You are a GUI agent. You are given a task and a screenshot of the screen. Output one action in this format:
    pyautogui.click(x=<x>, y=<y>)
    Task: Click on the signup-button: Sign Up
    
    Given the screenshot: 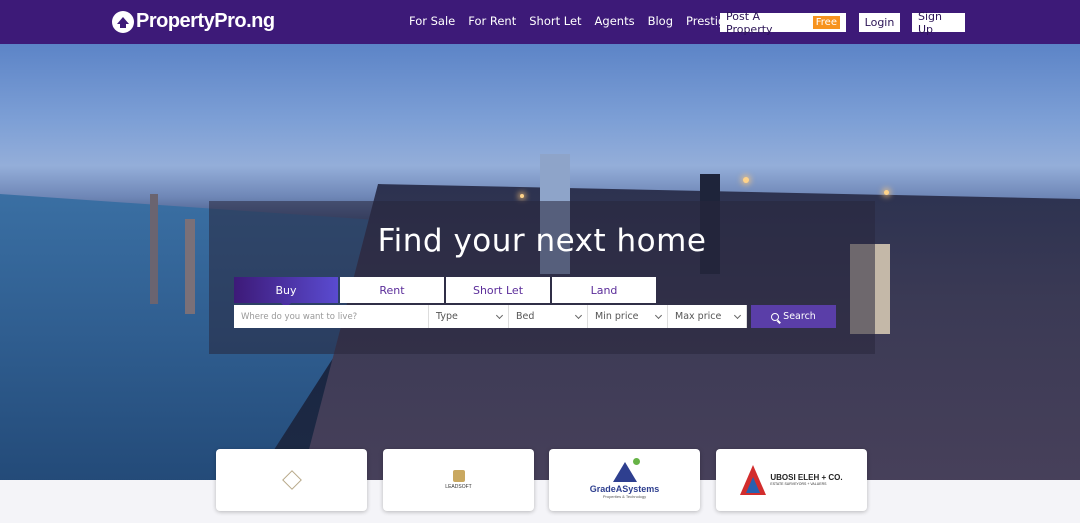 What is the action you would take?
    pyautogui.click(x=938, y=23)
    